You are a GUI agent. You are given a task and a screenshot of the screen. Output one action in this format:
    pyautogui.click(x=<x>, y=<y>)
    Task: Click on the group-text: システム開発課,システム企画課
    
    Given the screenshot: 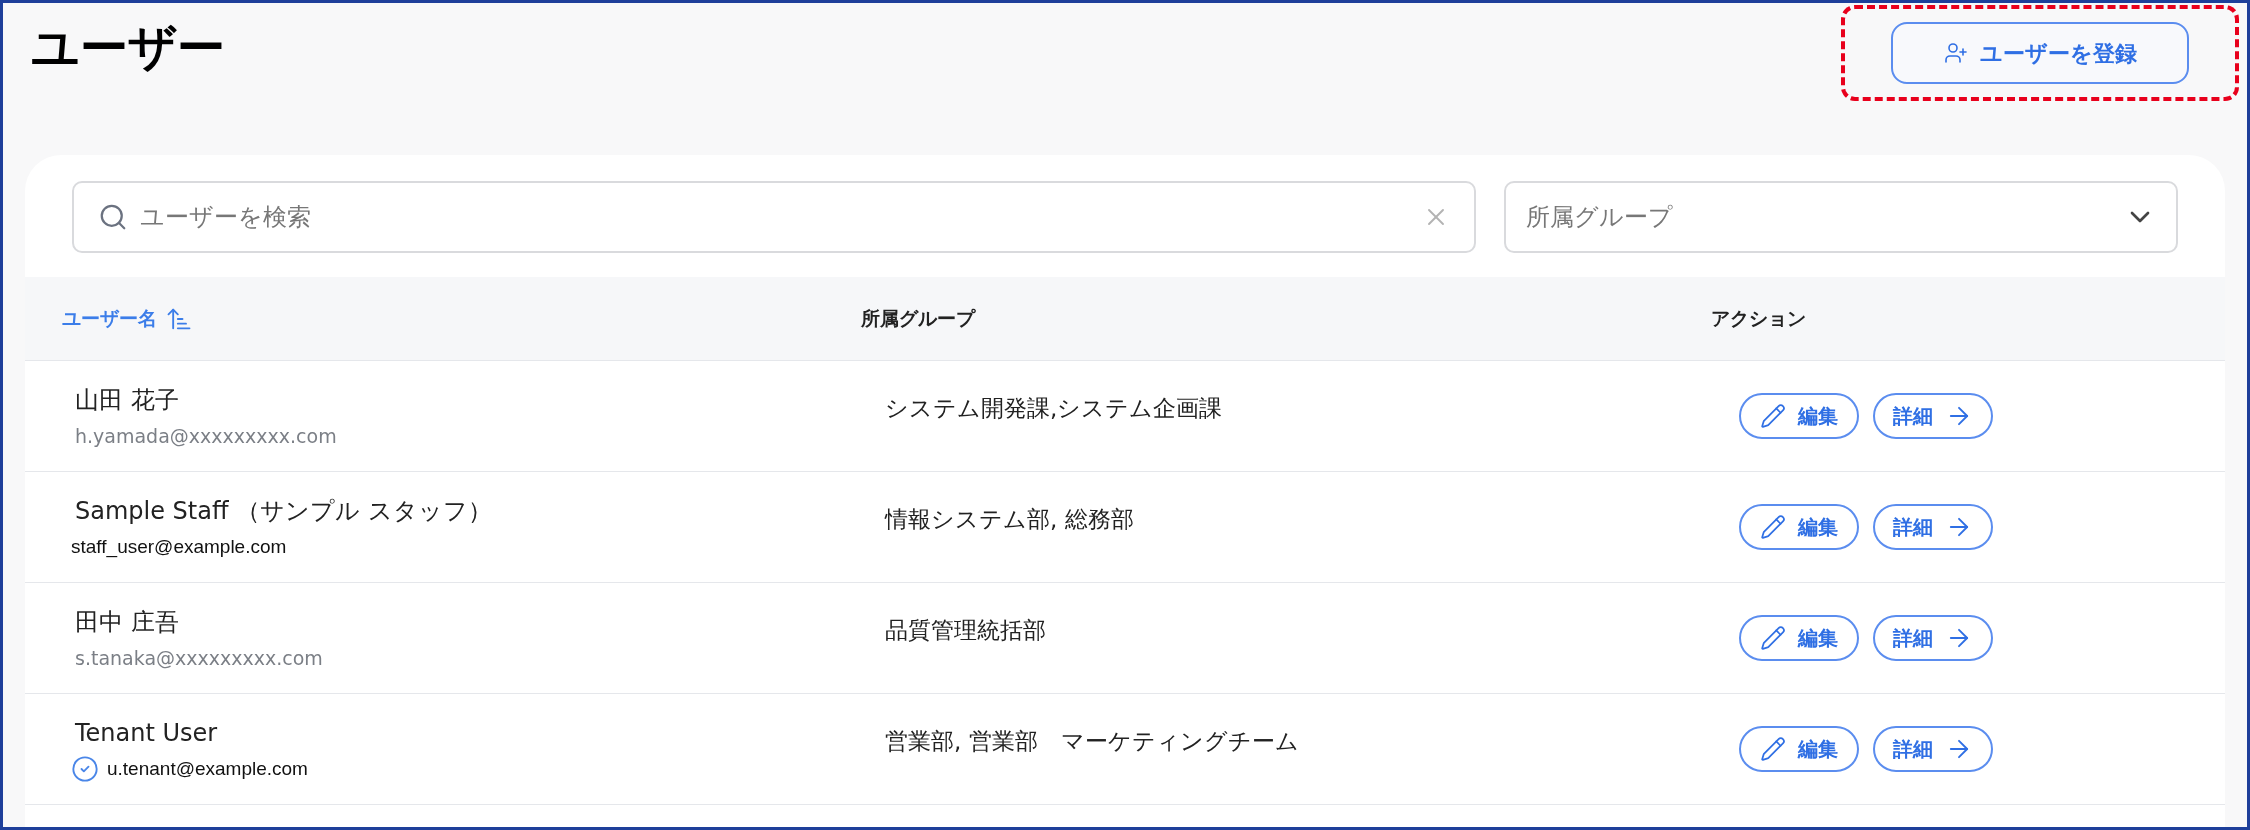 What is the action you would take?
    pyautogui.click(x=1054, y=408)
    